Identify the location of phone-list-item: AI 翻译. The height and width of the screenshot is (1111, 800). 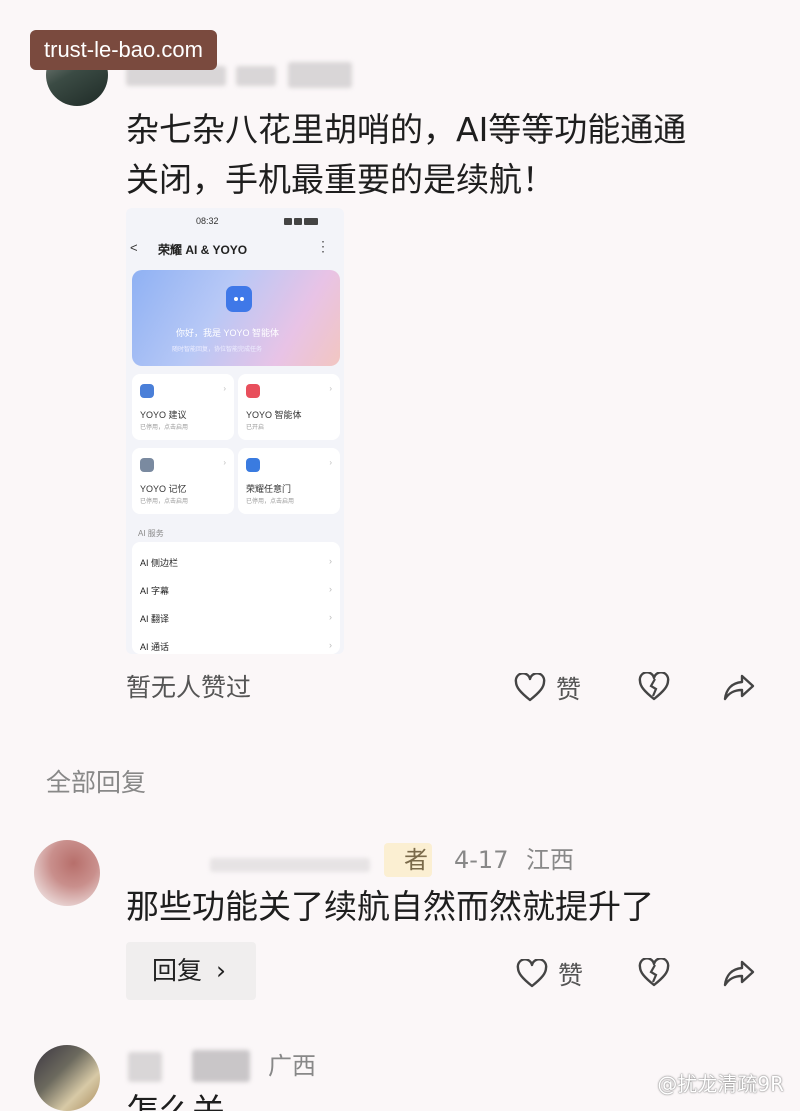
(155, 619).